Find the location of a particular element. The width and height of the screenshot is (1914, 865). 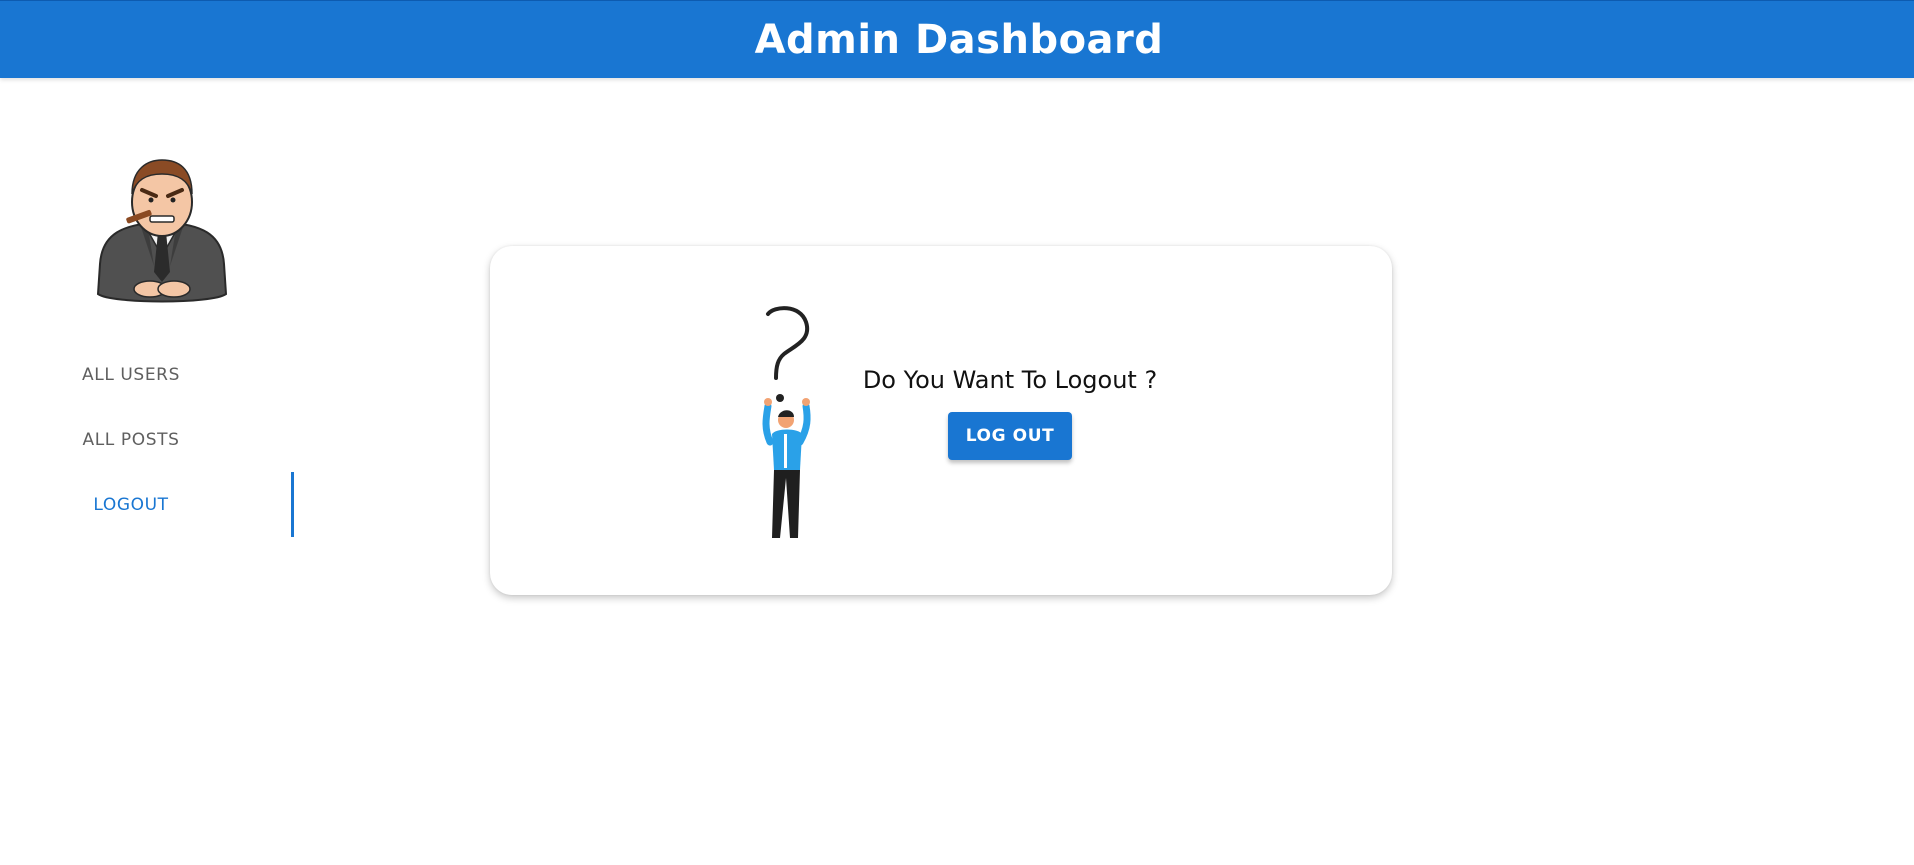

app-header: Admin Dashboard is located at coordinates (957, 39).